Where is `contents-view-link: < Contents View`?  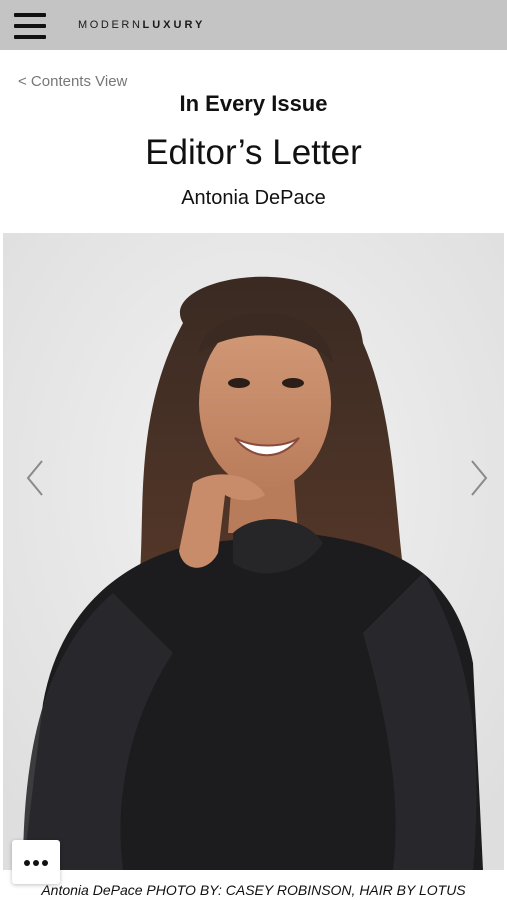
contents-view-link: < Contents View is located at coordinates (72, 81).